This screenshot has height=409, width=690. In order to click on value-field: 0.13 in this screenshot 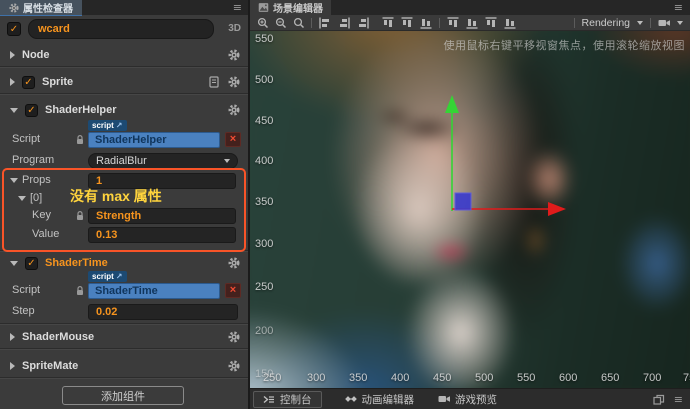, I will do `click(162, 235)`.